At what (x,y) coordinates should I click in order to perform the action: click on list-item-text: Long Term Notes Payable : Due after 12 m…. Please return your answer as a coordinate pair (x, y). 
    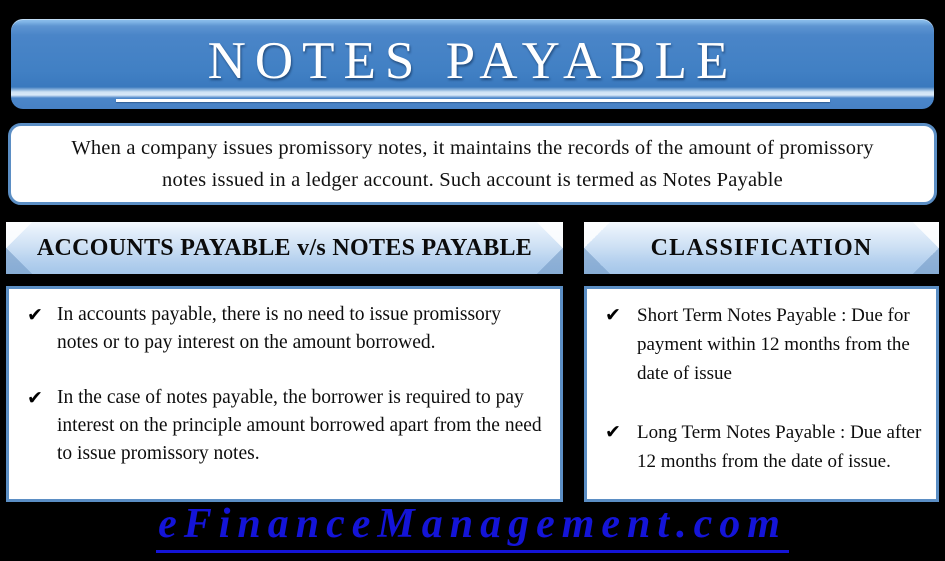
    Looking at the image, I should click on (779, 447).